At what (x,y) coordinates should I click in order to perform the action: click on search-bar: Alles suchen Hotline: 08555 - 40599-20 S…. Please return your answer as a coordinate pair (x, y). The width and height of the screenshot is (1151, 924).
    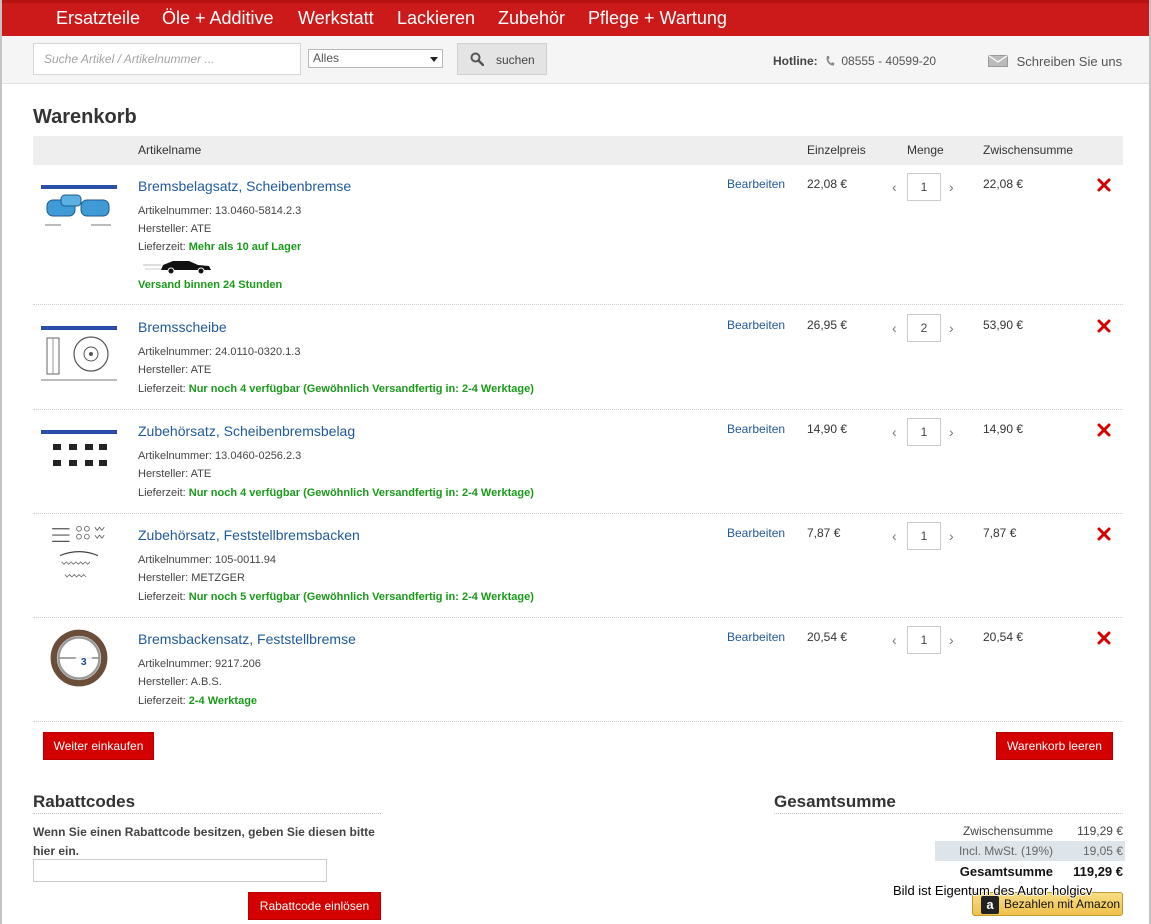
    Looking at the image, I should click on (575, 60).